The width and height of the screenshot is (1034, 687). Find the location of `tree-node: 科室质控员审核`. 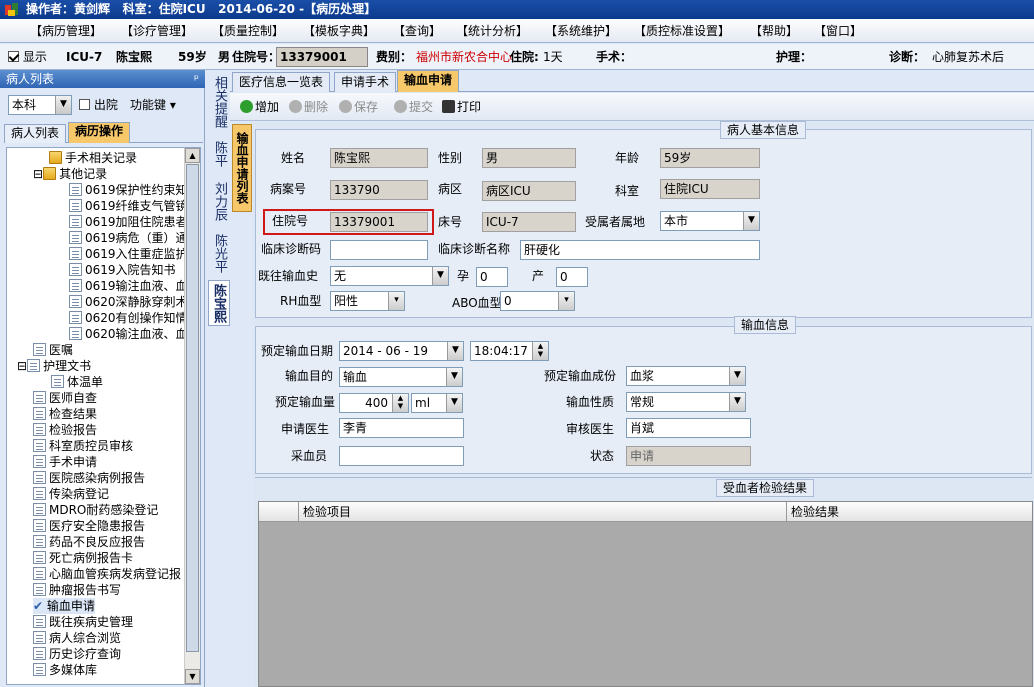

tree-node: 科室质控员审核 is located at coordinates (83, 446).